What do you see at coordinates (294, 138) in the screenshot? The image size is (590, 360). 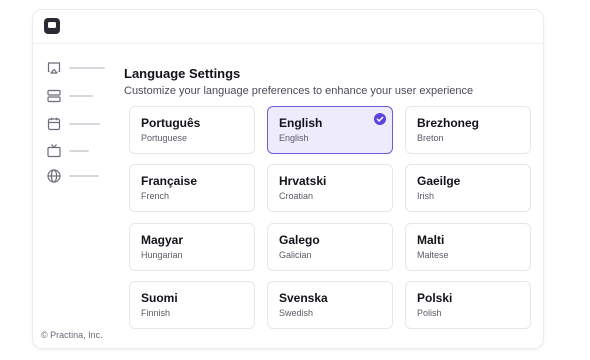 I see `language-english-name: English` at bounding box center [294, 138].